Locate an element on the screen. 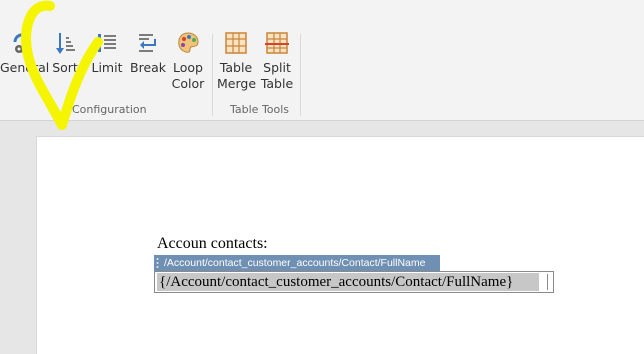 Image resolution: width=644 pixels, height=354 pixels. group-separator-end is located at coordinates (300, 75).